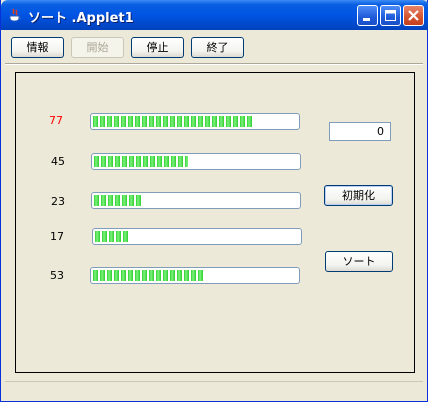 Image resolution: width=428 pixels, height=402 pixels. I want to click on maximize-icon, so click(390, 15).